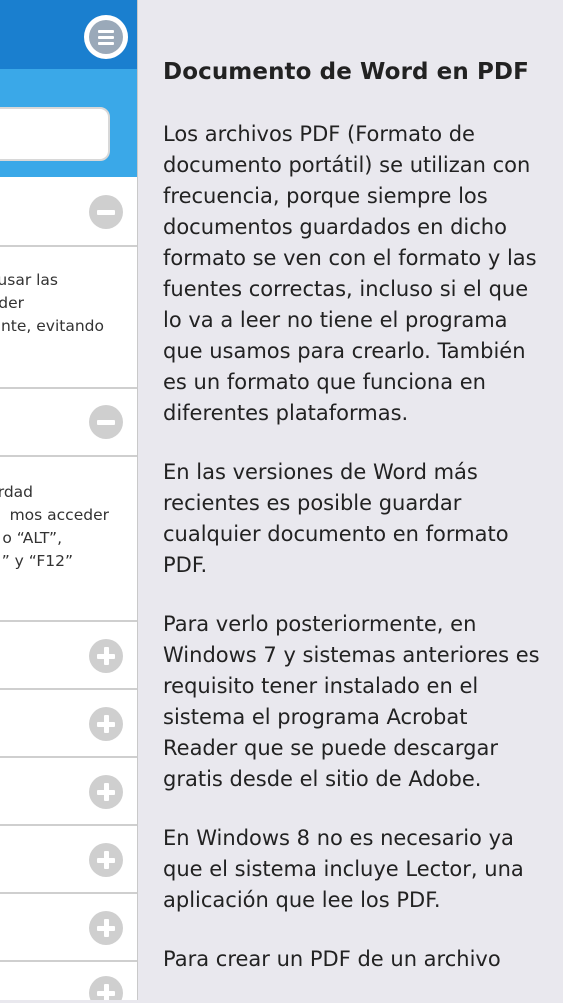 The width and height of the screenshot is (563, 1003). Describe the element at coordinates (36, 561) in the screenshot. I see `section-text-line: .” y “F12”` at that location.